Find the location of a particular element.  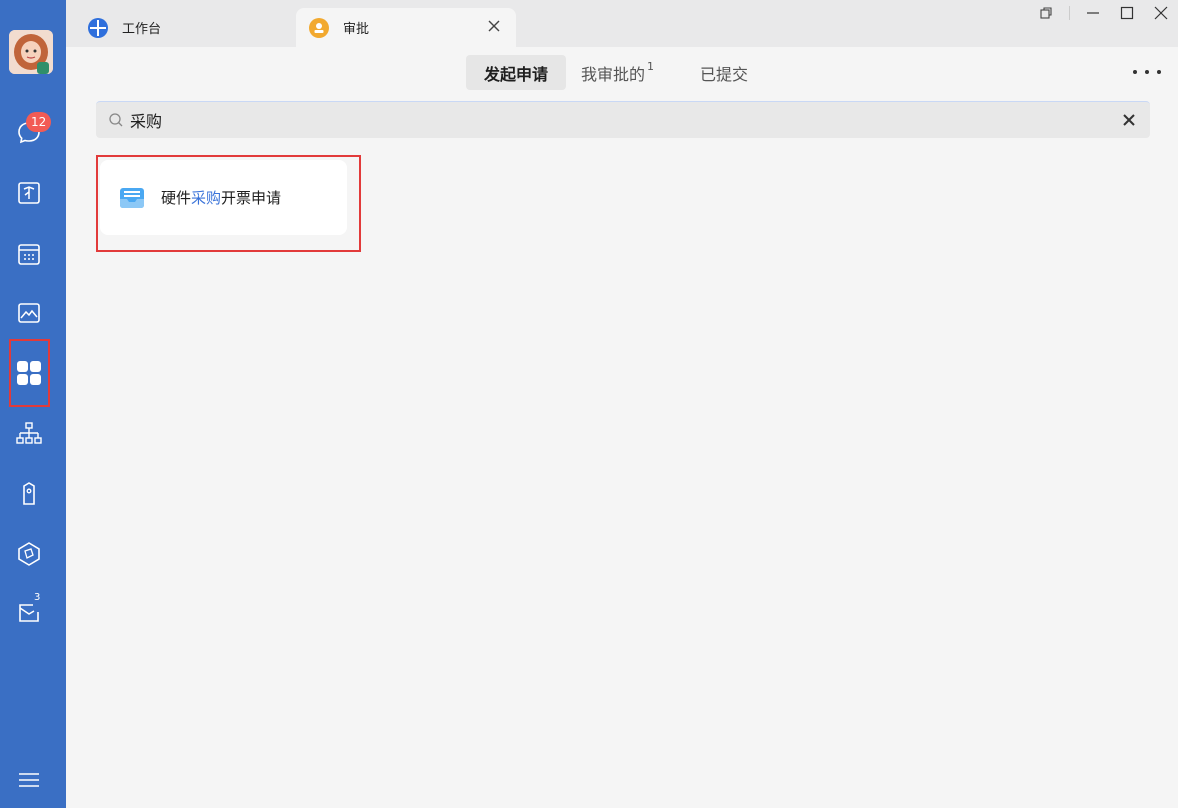

sidebar-menu-button is located at coordinates (29, 780).